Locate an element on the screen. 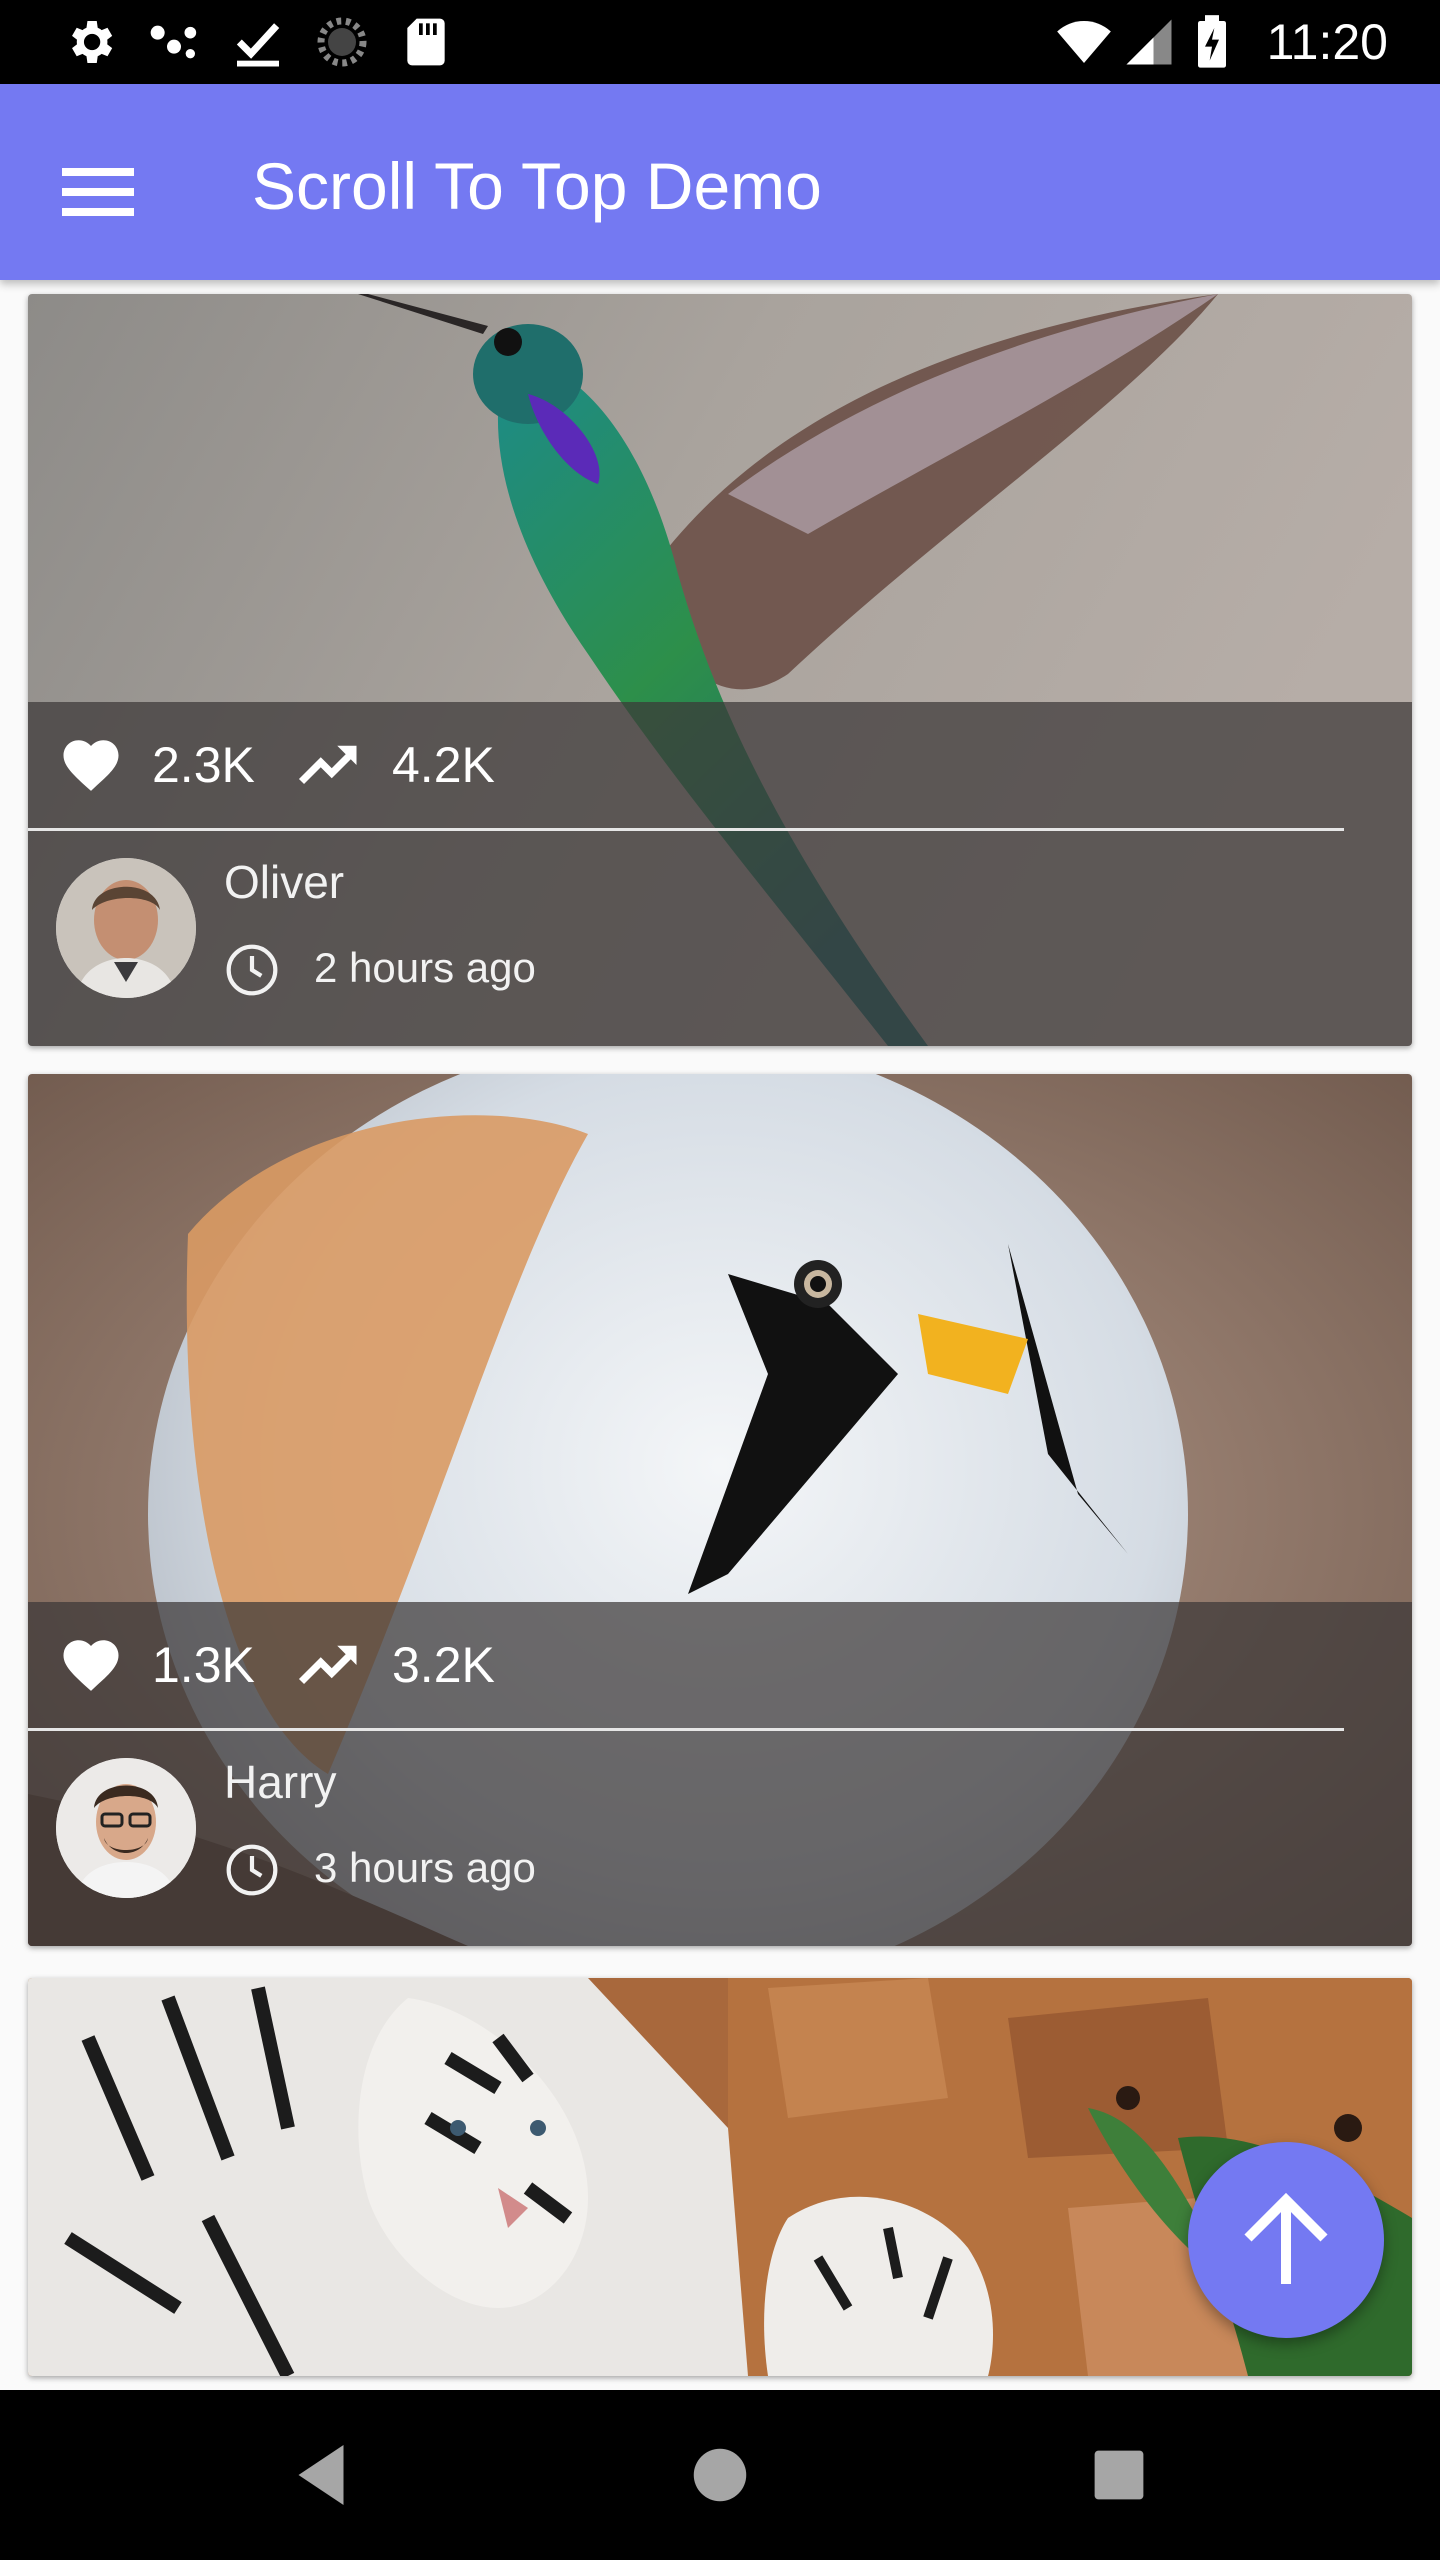 The height and width of the screenshot is (2560, 1440). settings-icon is located at coordinates (92, 42).